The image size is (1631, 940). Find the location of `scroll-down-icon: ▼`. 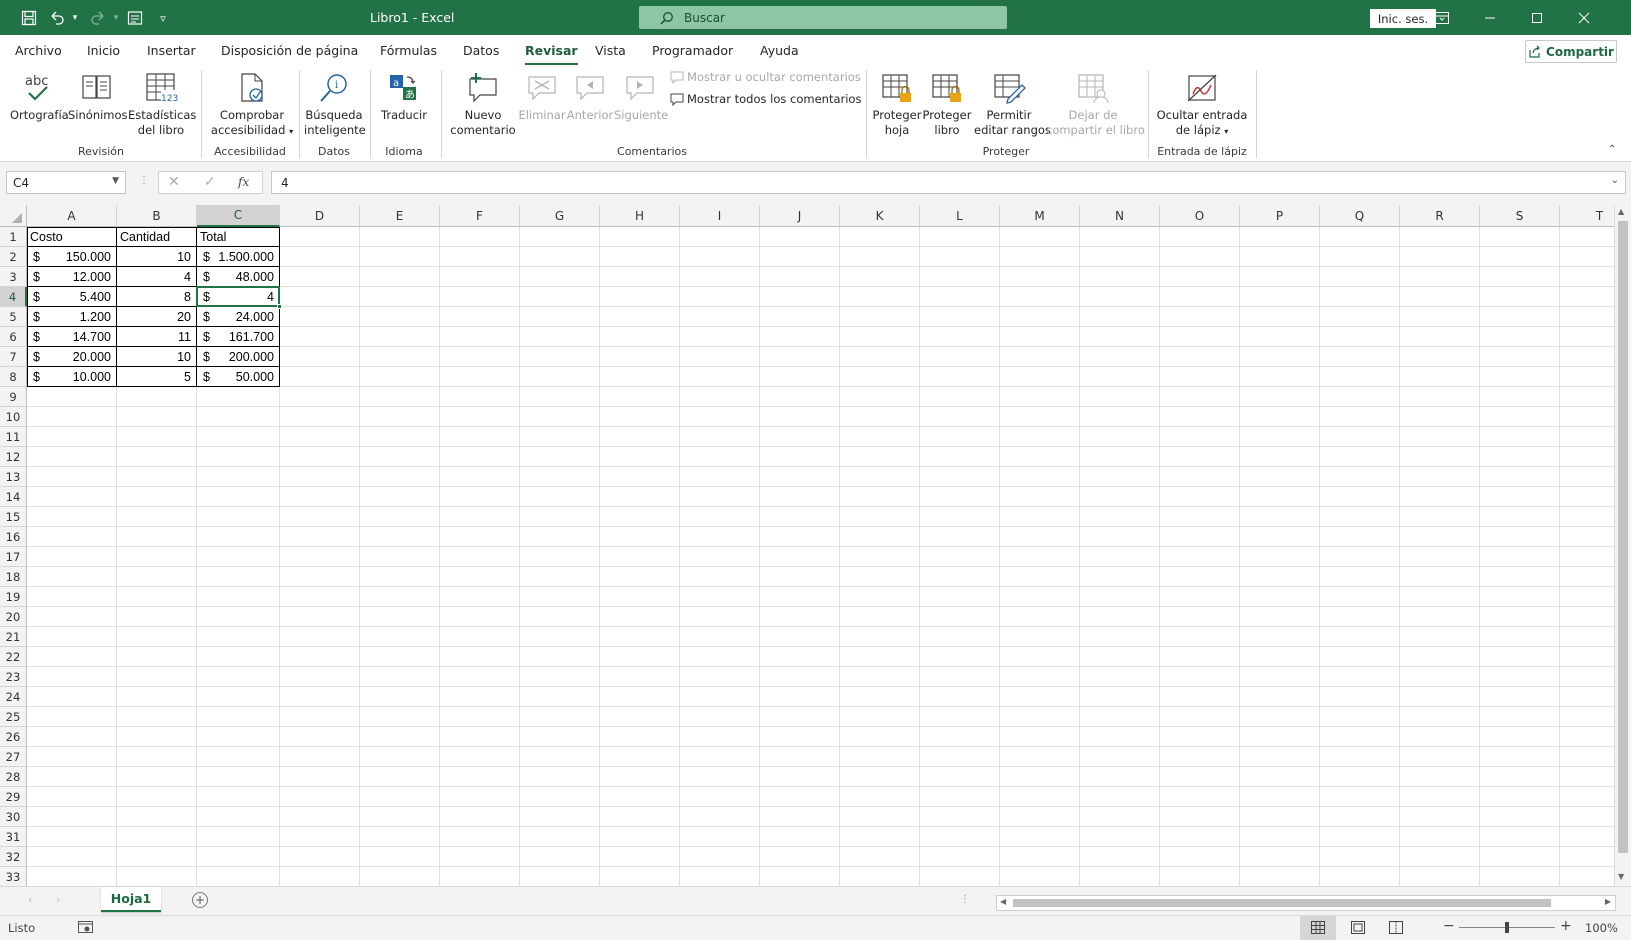

scroll-down-icon: ▼ is located at coordinates (1621, 876).